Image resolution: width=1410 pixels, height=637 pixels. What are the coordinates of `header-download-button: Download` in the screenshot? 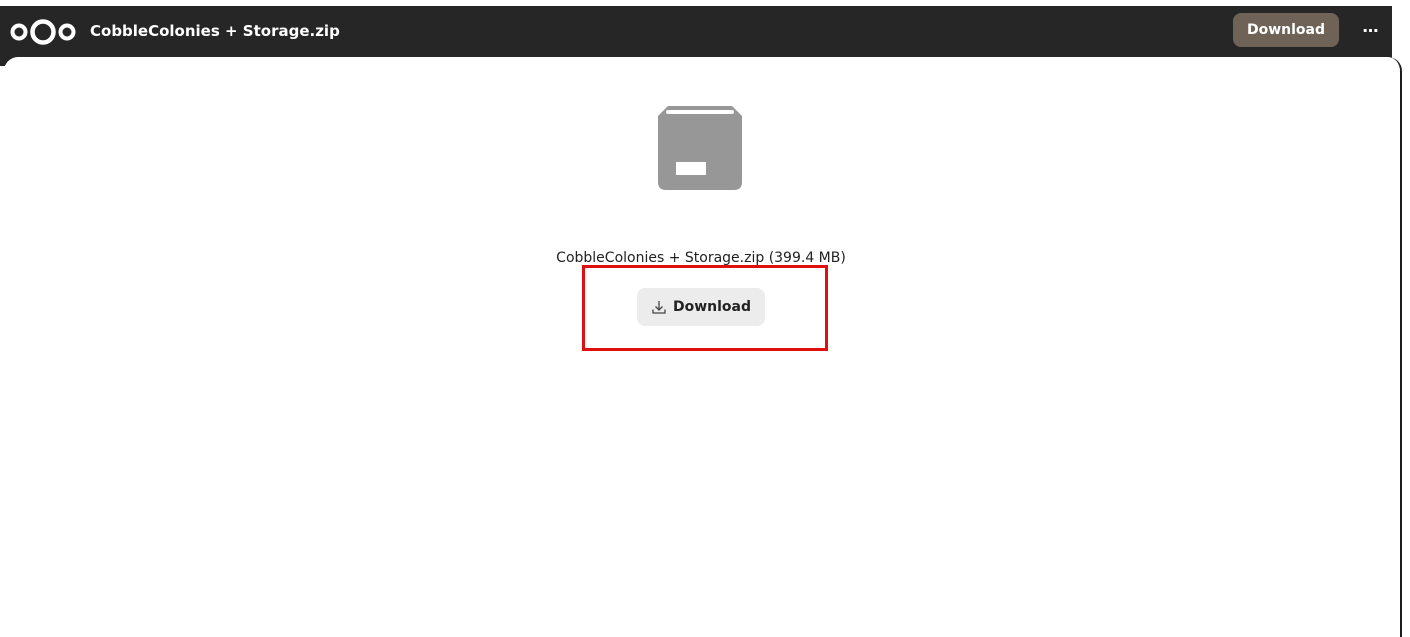 It's located at (1286, 30).